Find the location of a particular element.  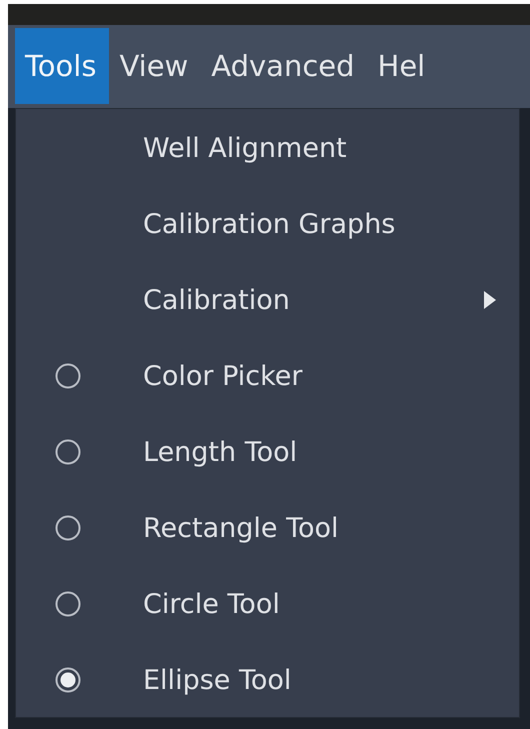

menu-item: Circle Tool is located at coordinates (267, 604).